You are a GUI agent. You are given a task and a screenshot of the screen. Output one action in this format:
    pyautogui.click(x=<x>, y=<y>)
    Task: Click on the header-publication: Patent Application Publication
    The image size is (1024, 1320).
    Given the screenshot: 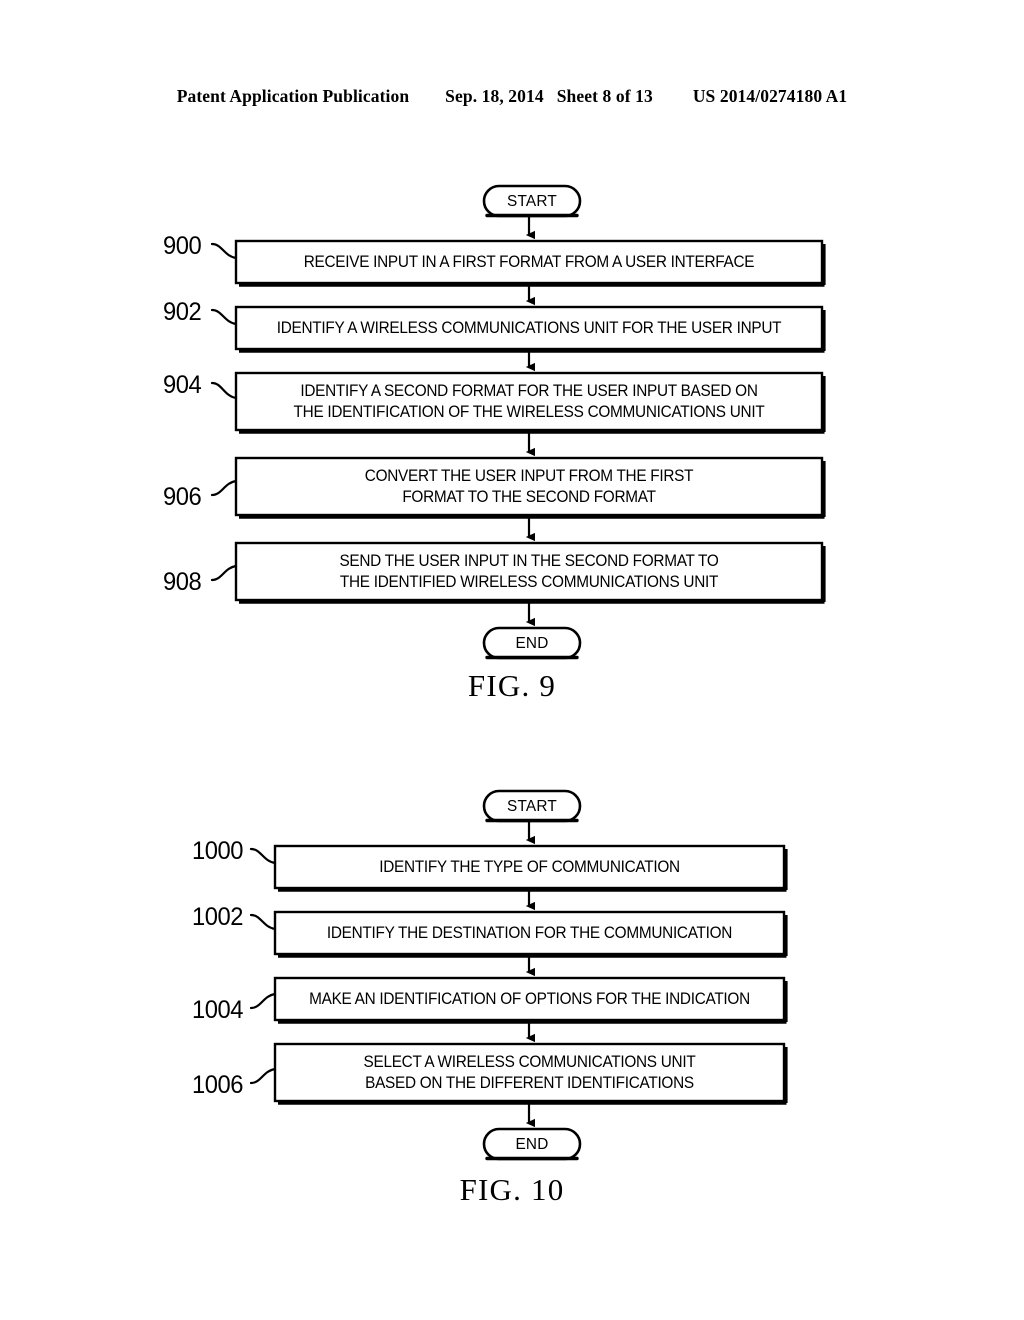 What is the action you would take?
    pyautogui.click(x=293, y=96)
    